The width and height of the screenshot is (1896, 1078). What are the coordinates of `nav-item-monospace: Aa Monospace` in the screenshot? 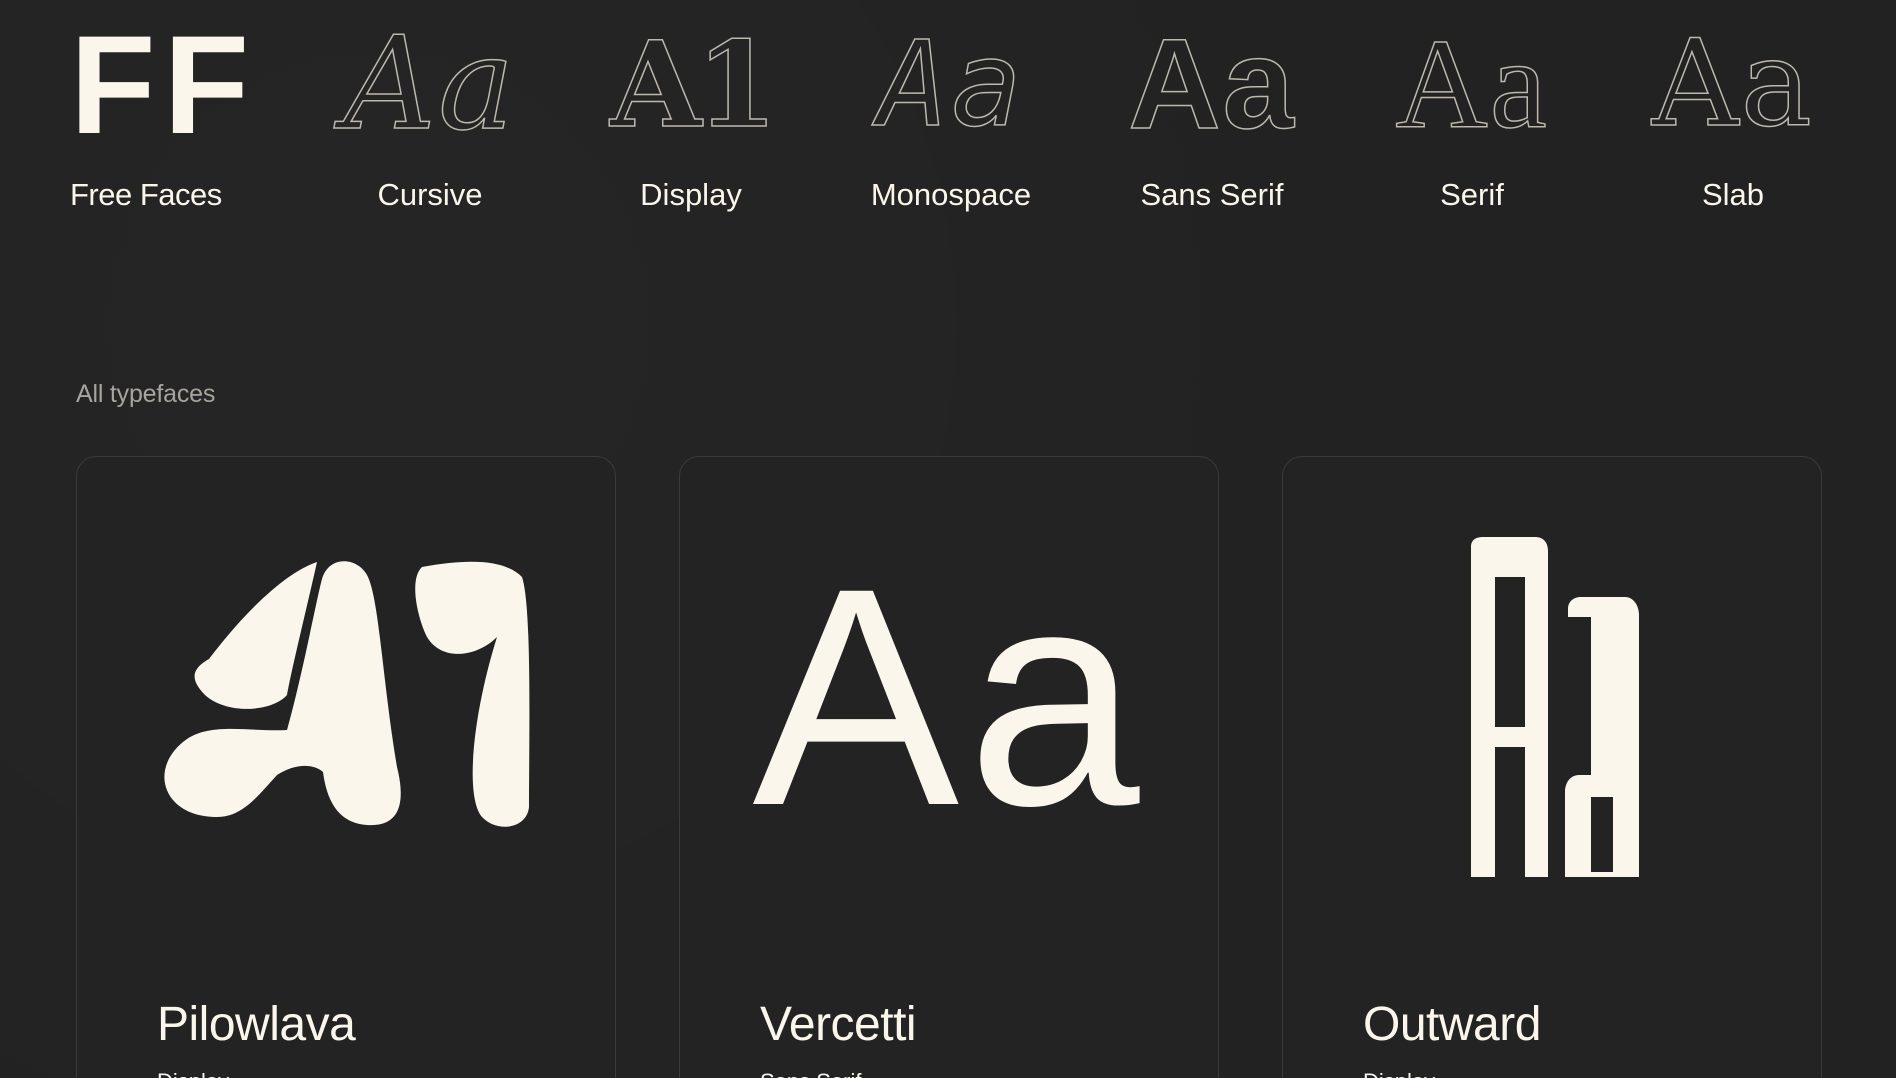 It's located at (951, 114).